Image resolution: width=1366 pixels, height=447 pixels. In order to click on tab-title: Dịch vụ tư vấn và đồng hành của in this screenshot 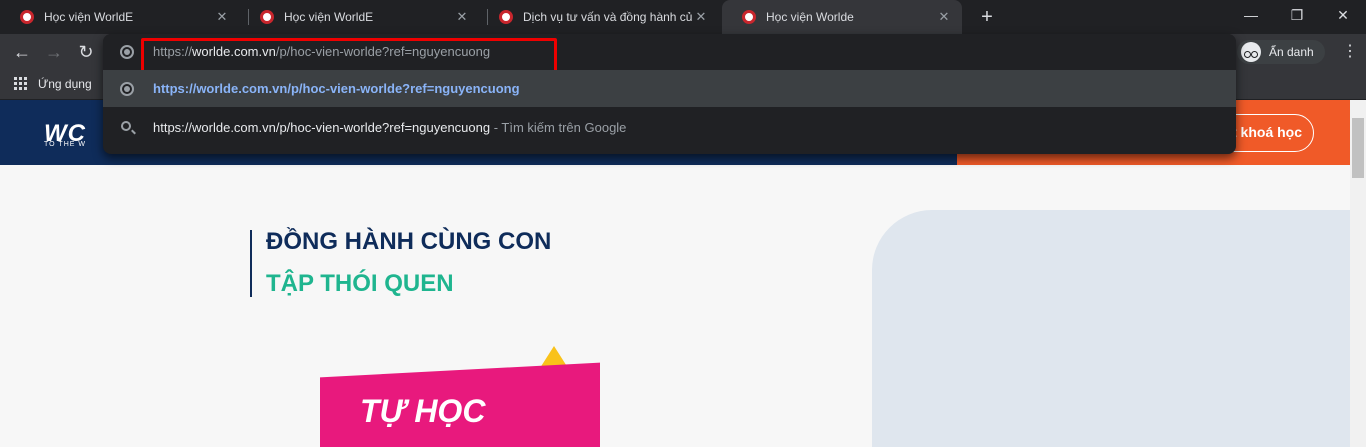, I will do `click(608, 17)`.